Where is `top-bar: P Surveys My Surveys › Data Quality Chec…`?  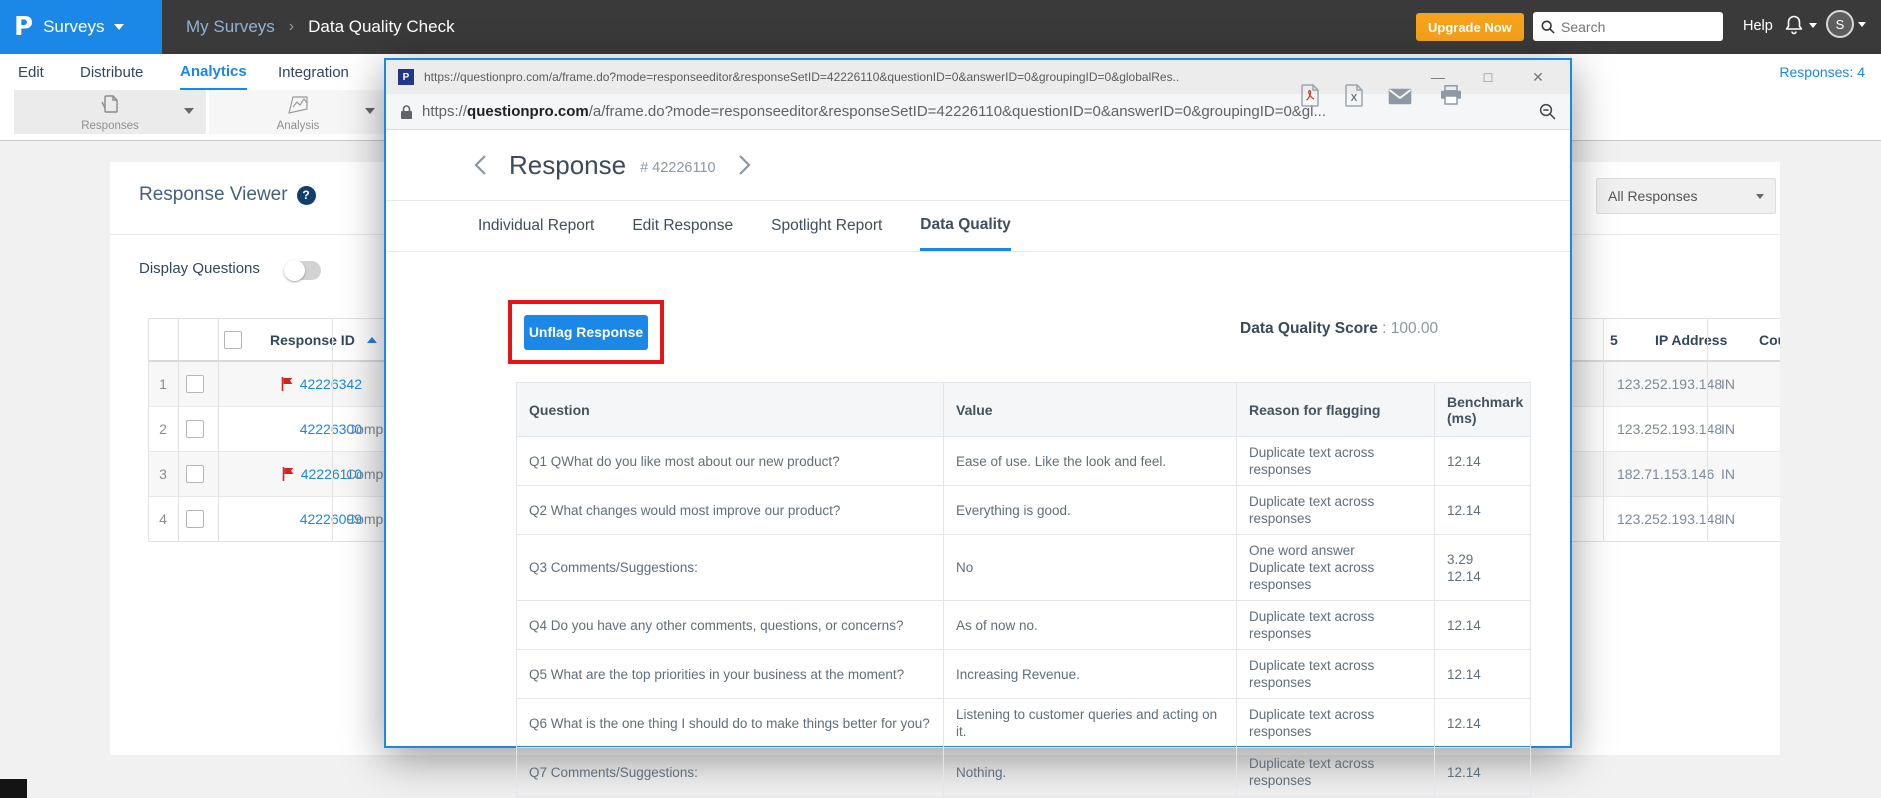
top-bar: P Surveys My Surveys › Data Quality Chec… is located at coordinates (940, 27).